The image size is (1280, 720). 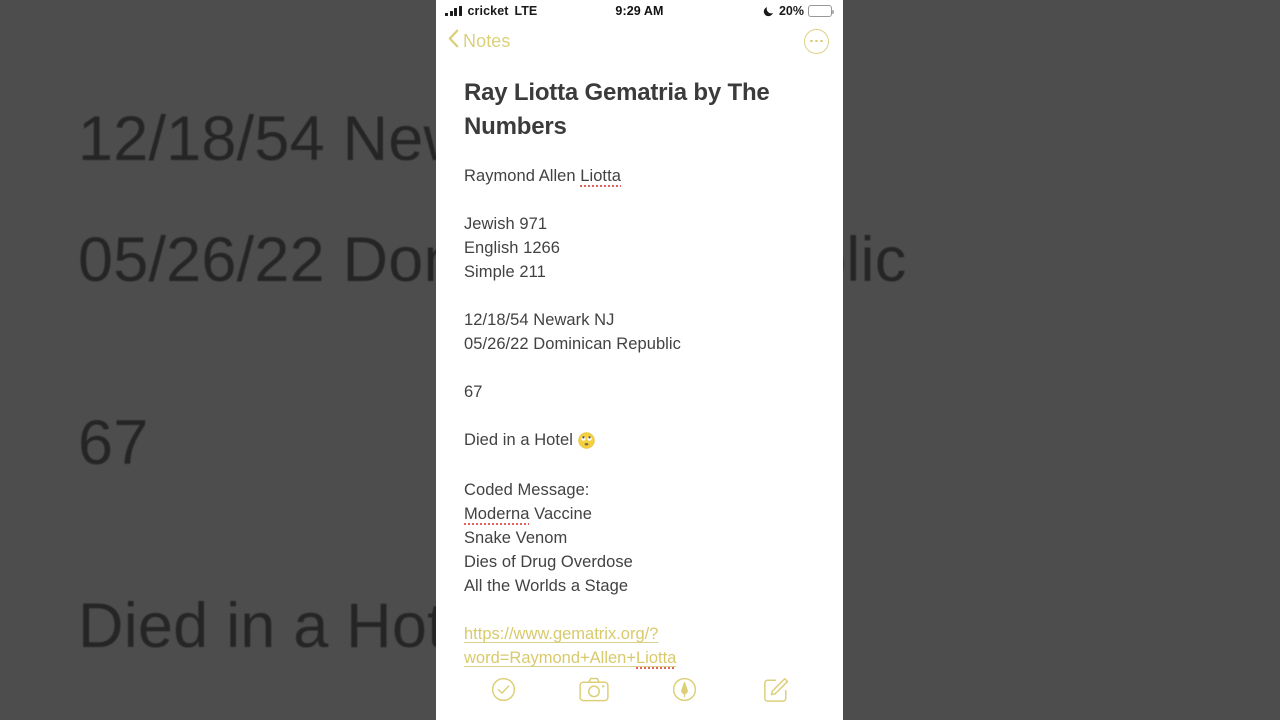 I want to click on status-bar-left: cricket LTE, so click(x=491, y=11).